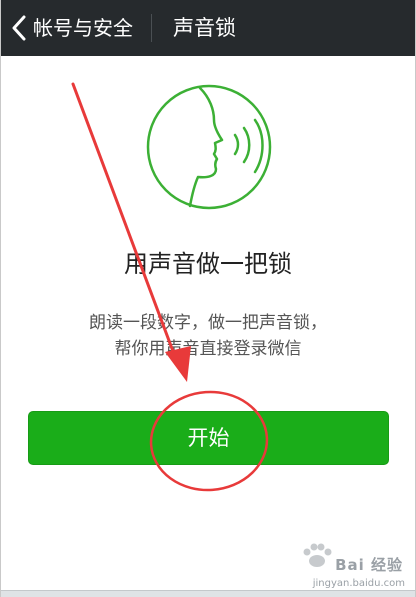 This screenshot has width=416, height=597. I want to click on description-line-1: 朗读一段数字，做一把声音锁，, so click(208, 323).